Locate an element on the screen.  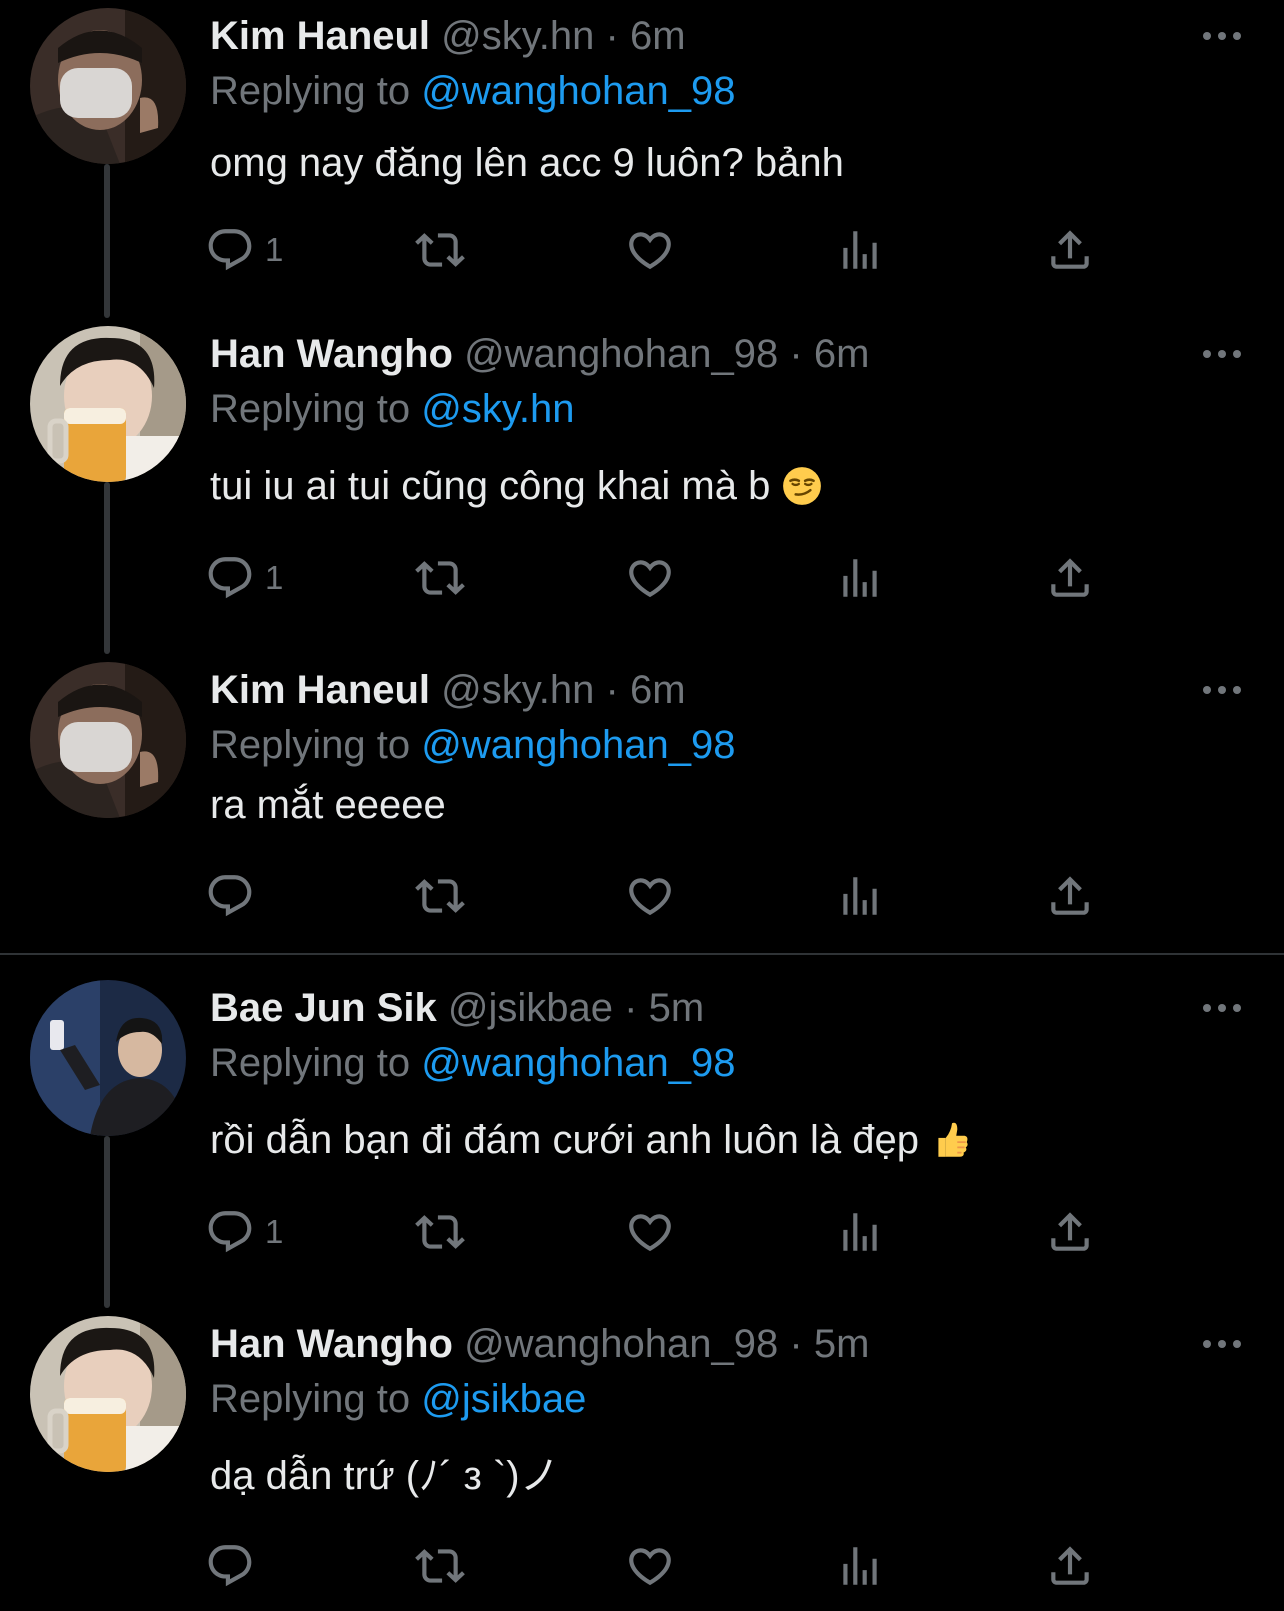
selfie-person-avatar is located at coordinates (108, 1058).